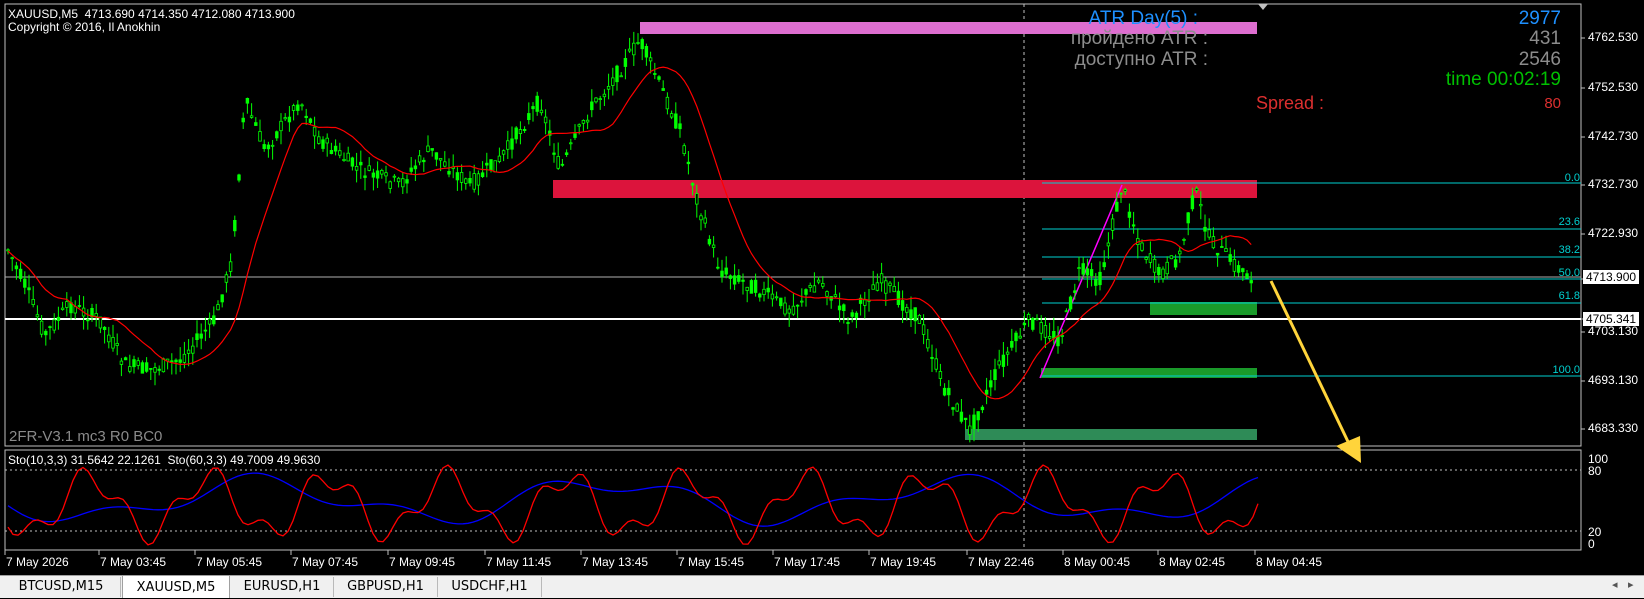  I want to click on time-label: 8 May 04:45, so click(1289, 562).